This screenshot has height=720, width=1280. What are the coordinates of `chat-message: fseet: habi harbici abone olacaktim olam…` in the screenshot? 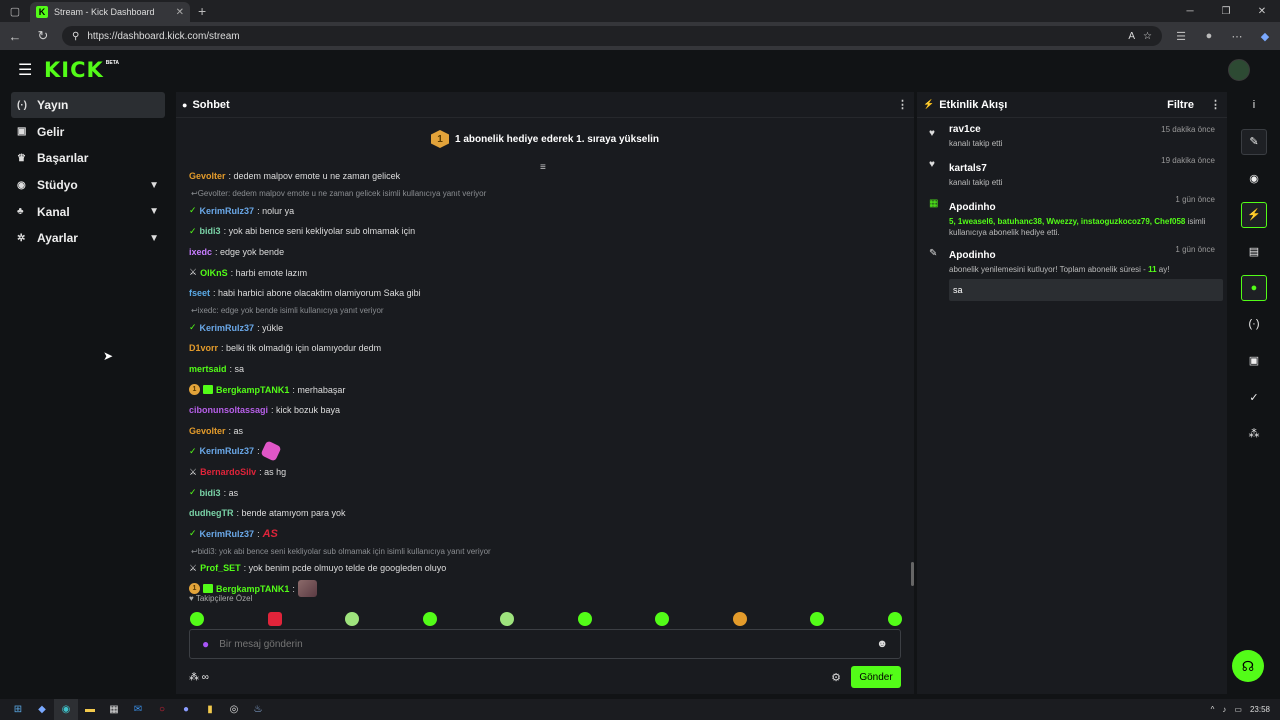 It's located at (547, 293).